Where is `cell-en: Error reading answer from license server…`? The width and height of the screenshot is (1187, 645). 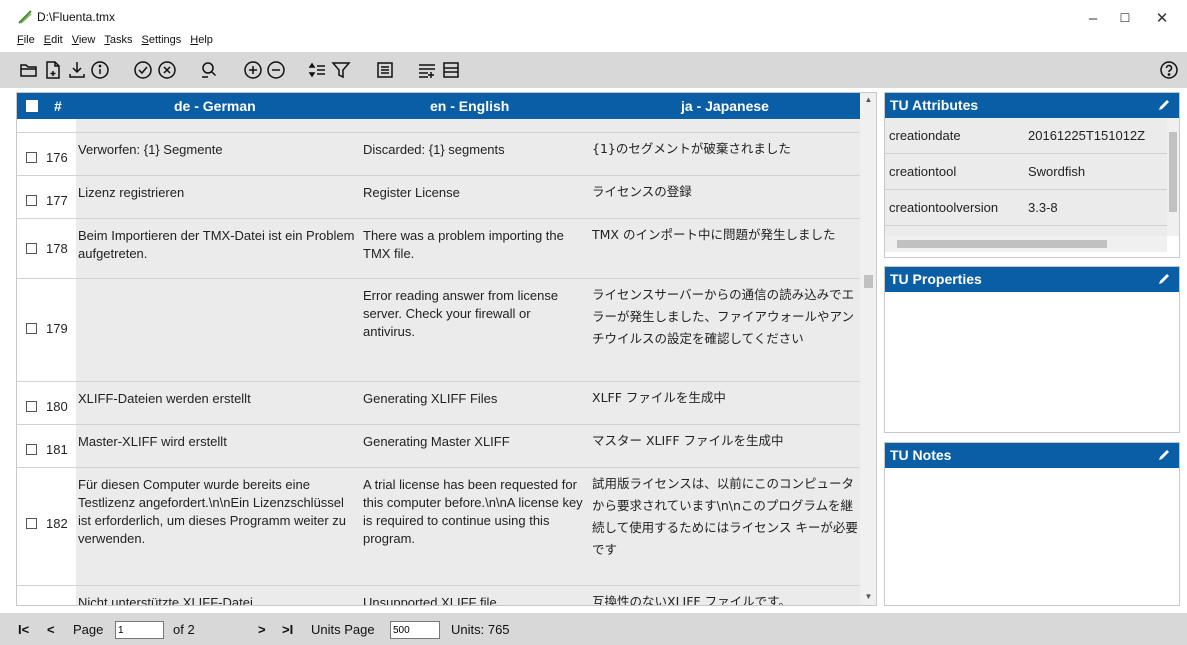
cell-en: Error reading answer from license server… is located at coordinates (474, 314).